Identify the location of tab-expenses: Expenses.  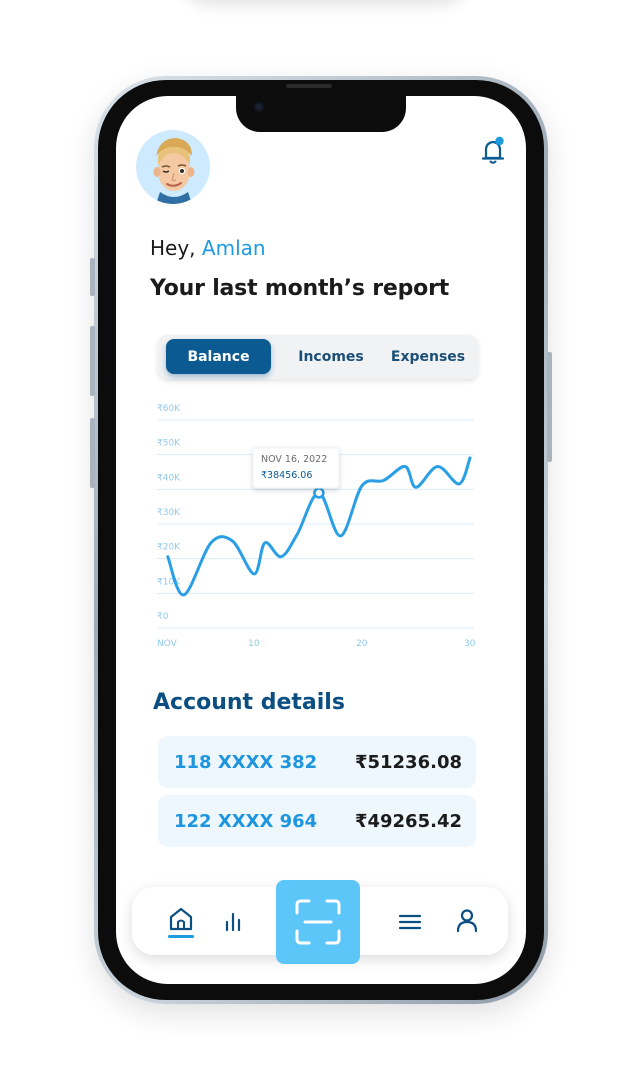
(428, 356).